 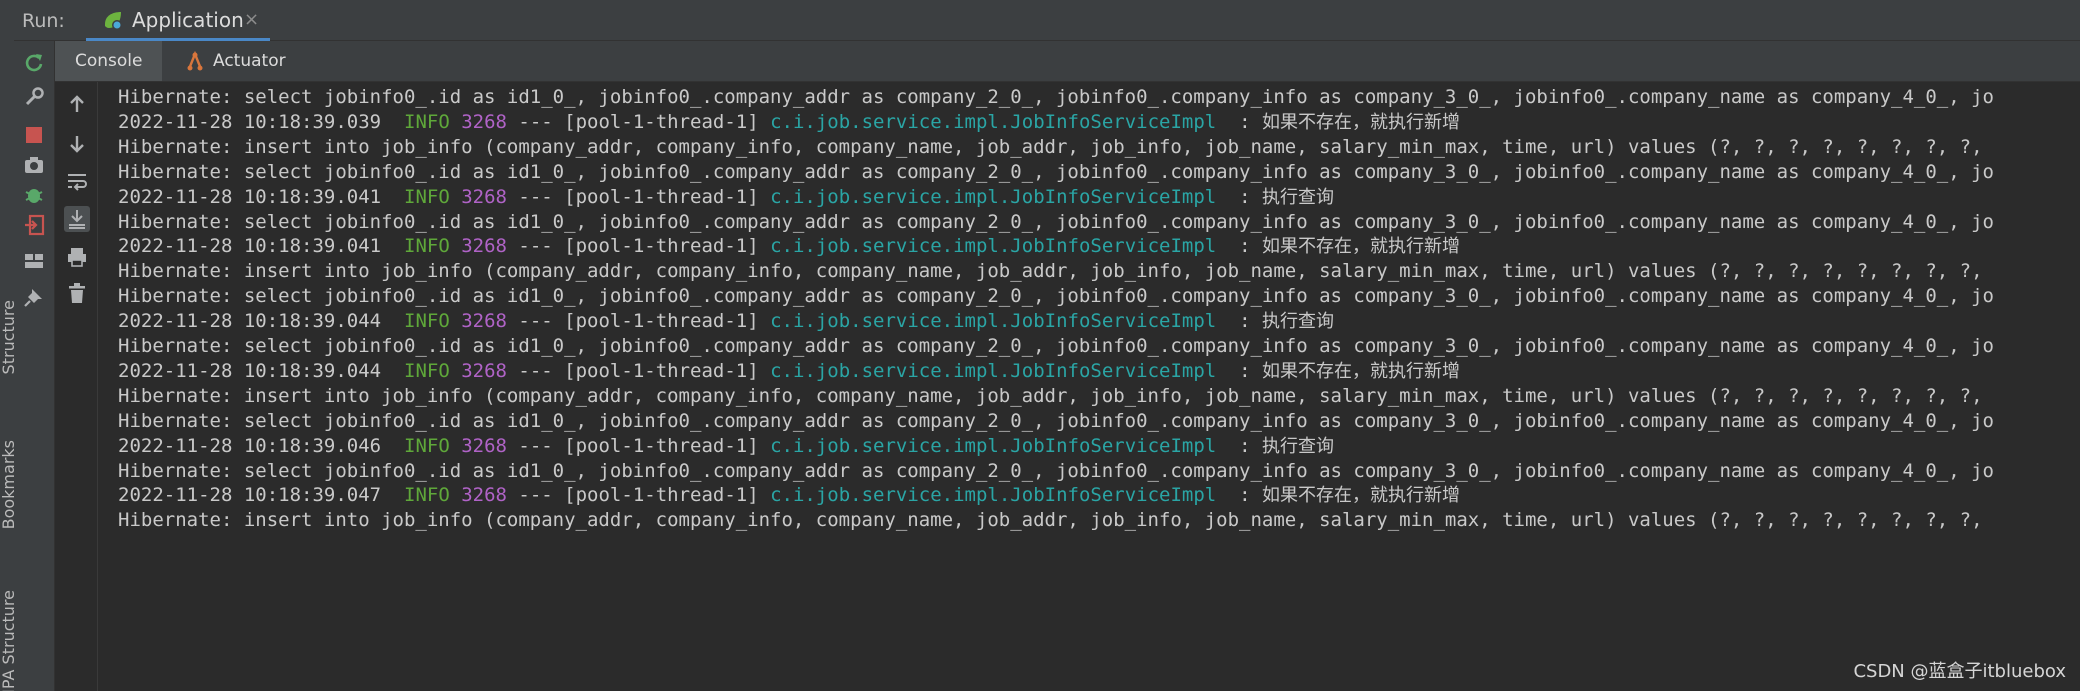 What do you see at coordinates (195, 61) in the screenshot?
I see `actuator-icon` at bounding box center [195, 61].